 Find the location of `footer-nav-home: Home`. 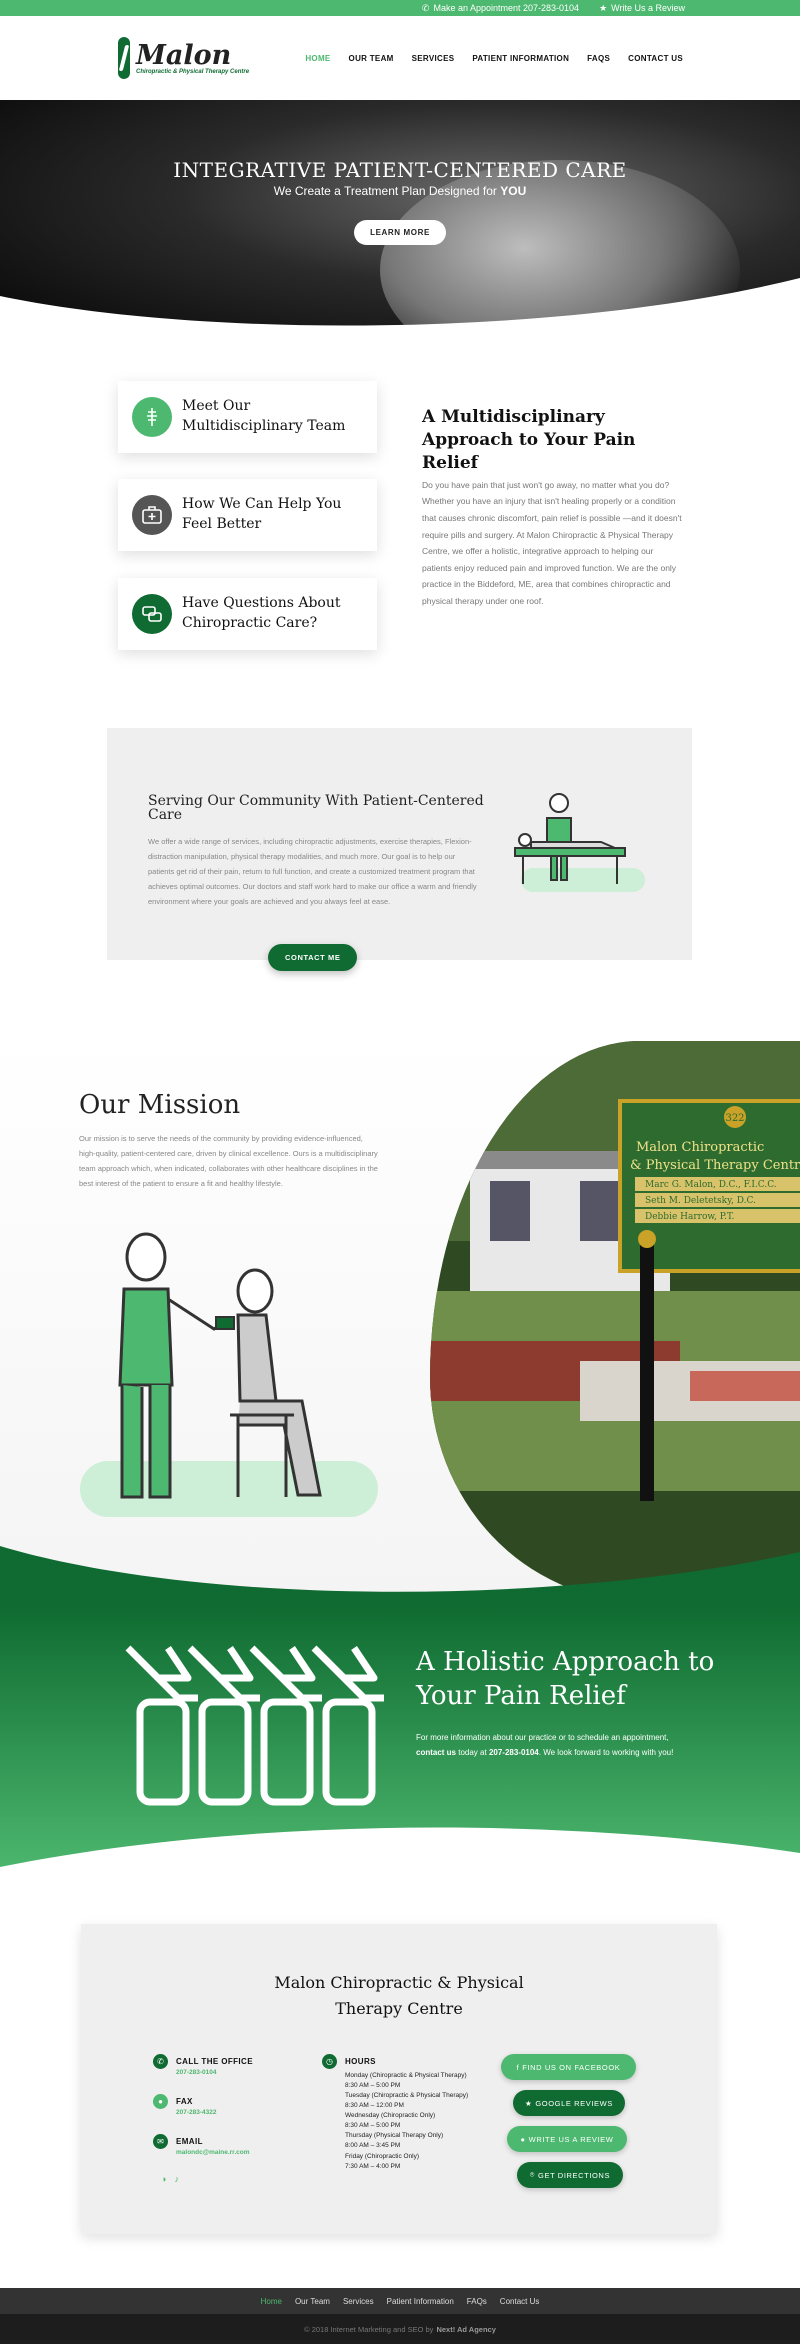

footer-nav-home: Home is located at coordinates (271, 2301).